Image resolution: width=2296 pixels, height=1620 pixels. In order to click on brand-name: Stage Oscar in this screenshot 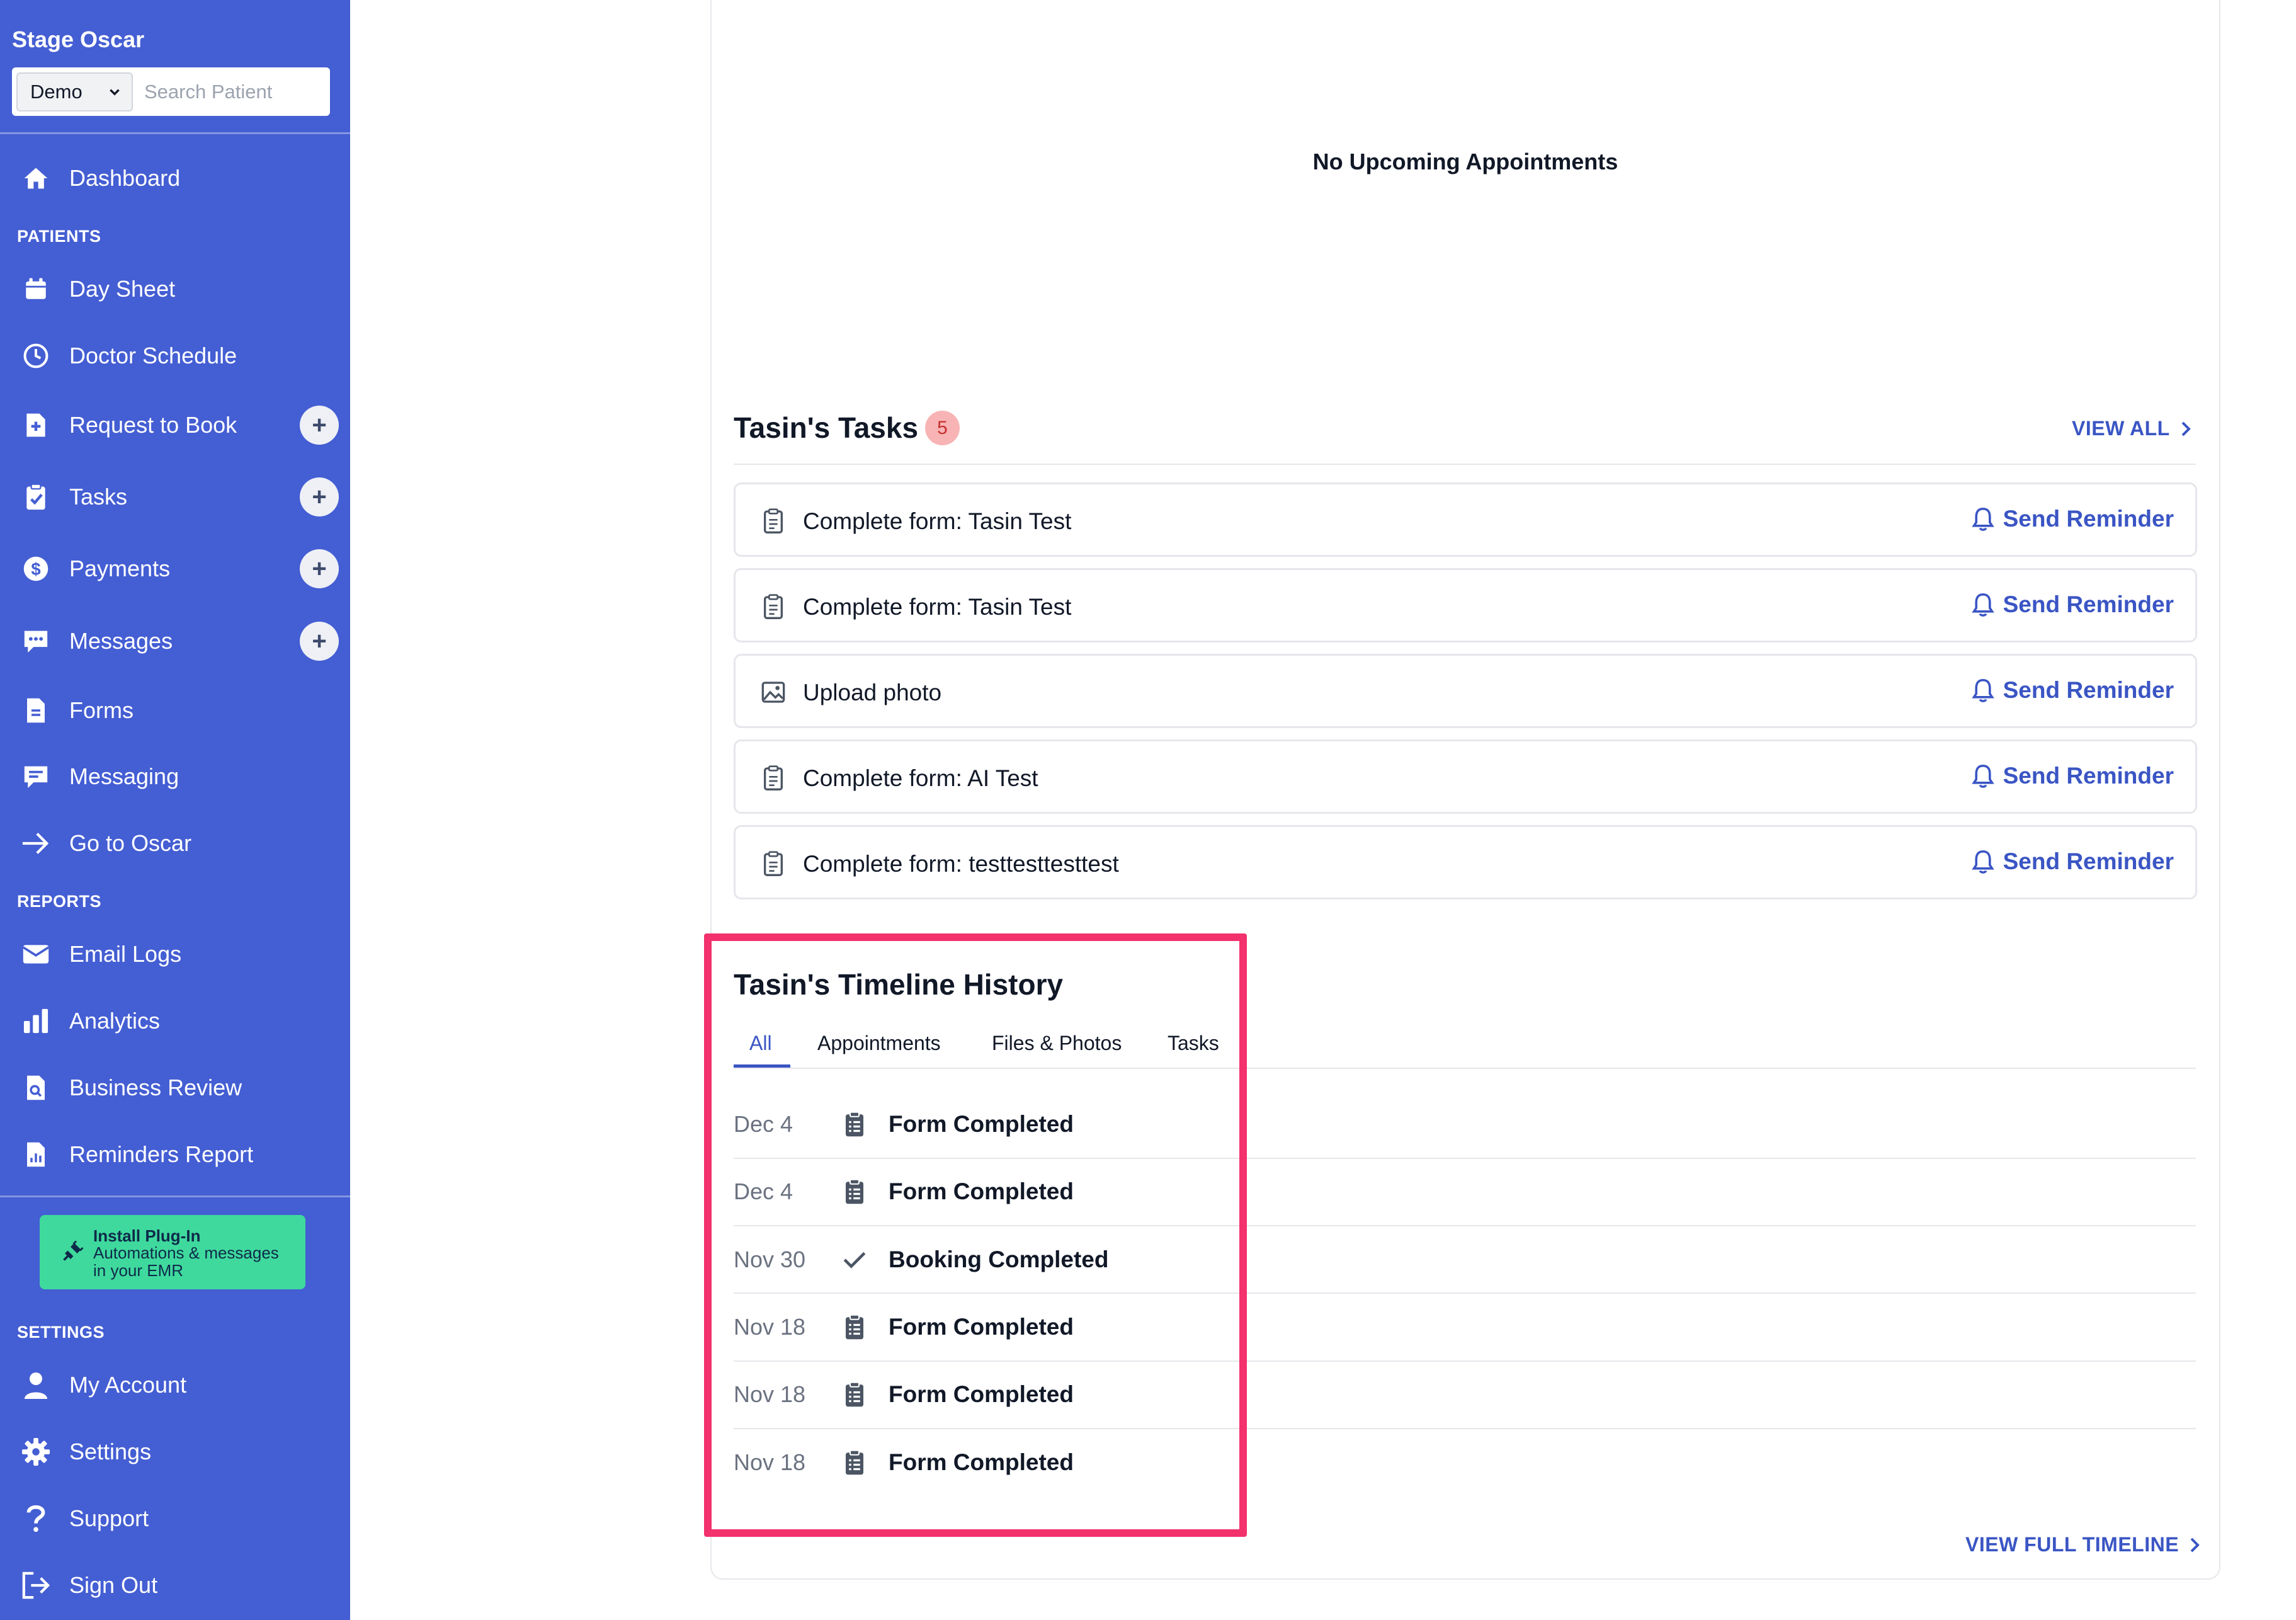, I will do `click(79, 39)`.